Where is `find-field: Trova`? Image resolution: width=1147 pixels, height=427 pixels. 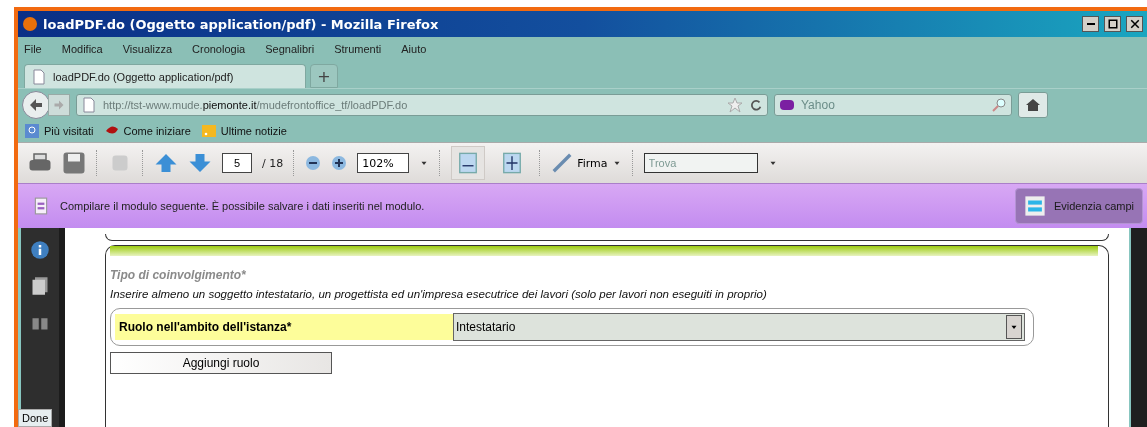
find-field: Trova is located at coordinates (700, 163).